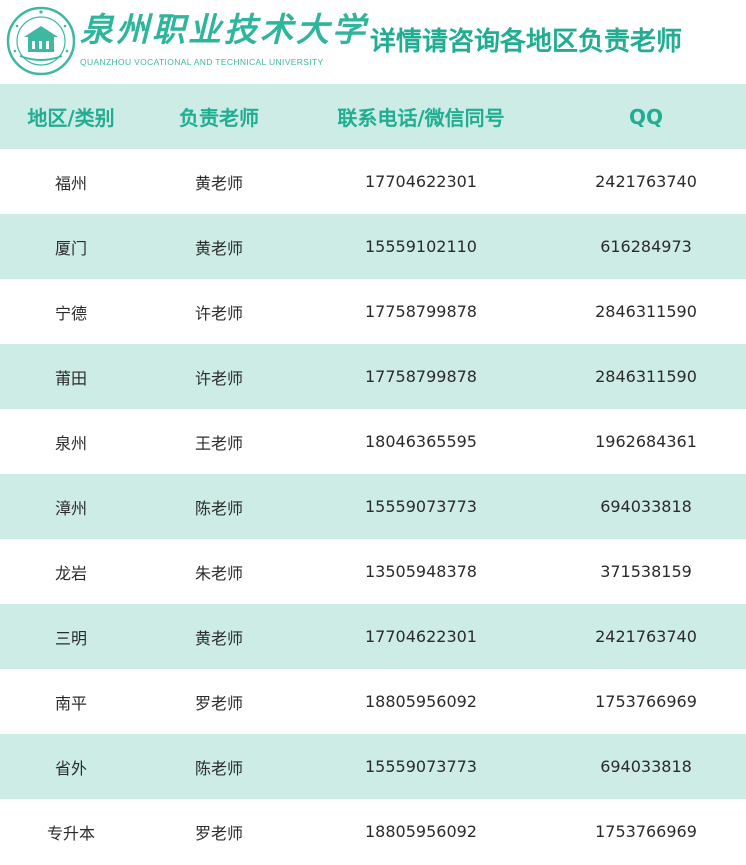 This screenshot has width=746, height=865. I want to click on table-row: 南平 罗老师 18805956092 1753766969, so click(373, 701).